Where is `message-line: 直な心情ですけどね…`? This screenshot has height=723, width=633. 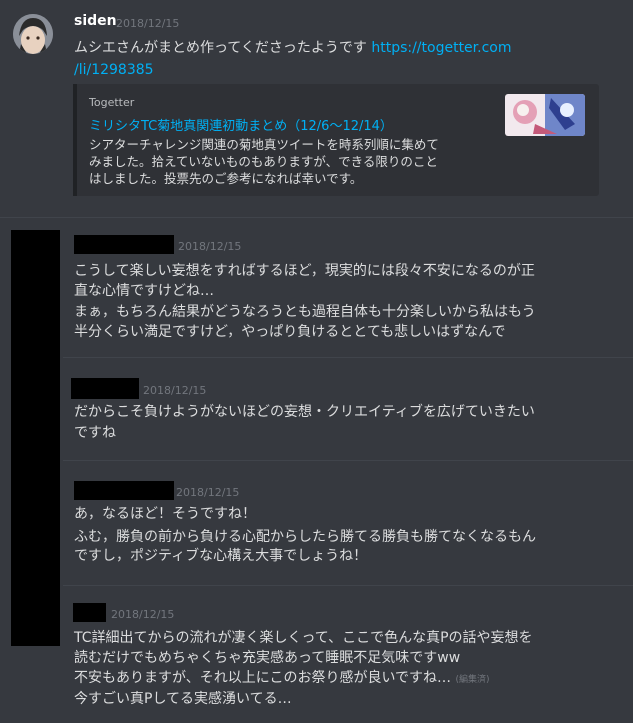
message-line: 直な心情ですけどね… is located at coordinates (144, 291).